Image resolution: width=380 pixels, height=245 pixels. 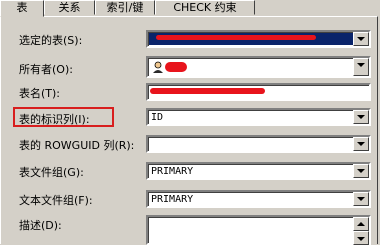 What do you see at coordinates (258, 117) in the screenshot?
I see `identity-column-select: ID` at bounding box center [258, 117].